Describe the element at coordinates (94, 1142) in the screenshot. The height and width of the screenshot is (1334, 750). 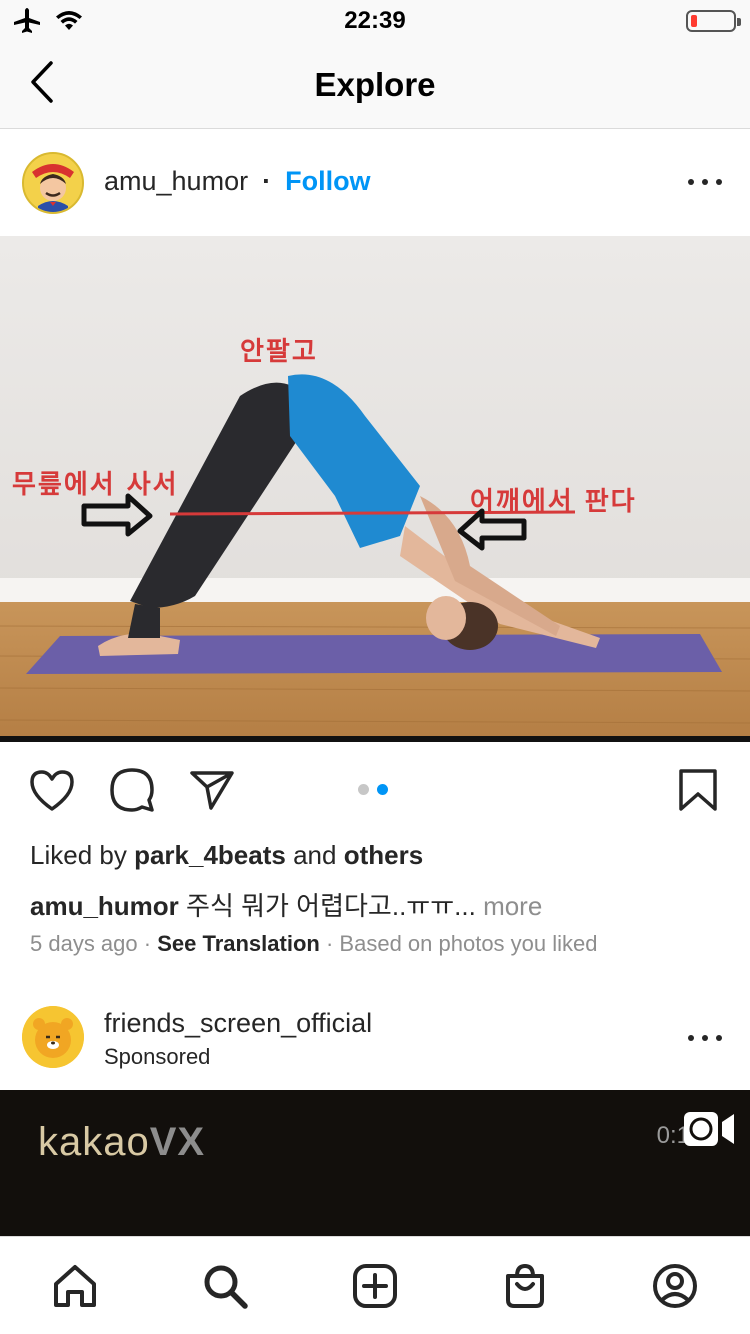
I see `logo-part1: kakao` at that location.